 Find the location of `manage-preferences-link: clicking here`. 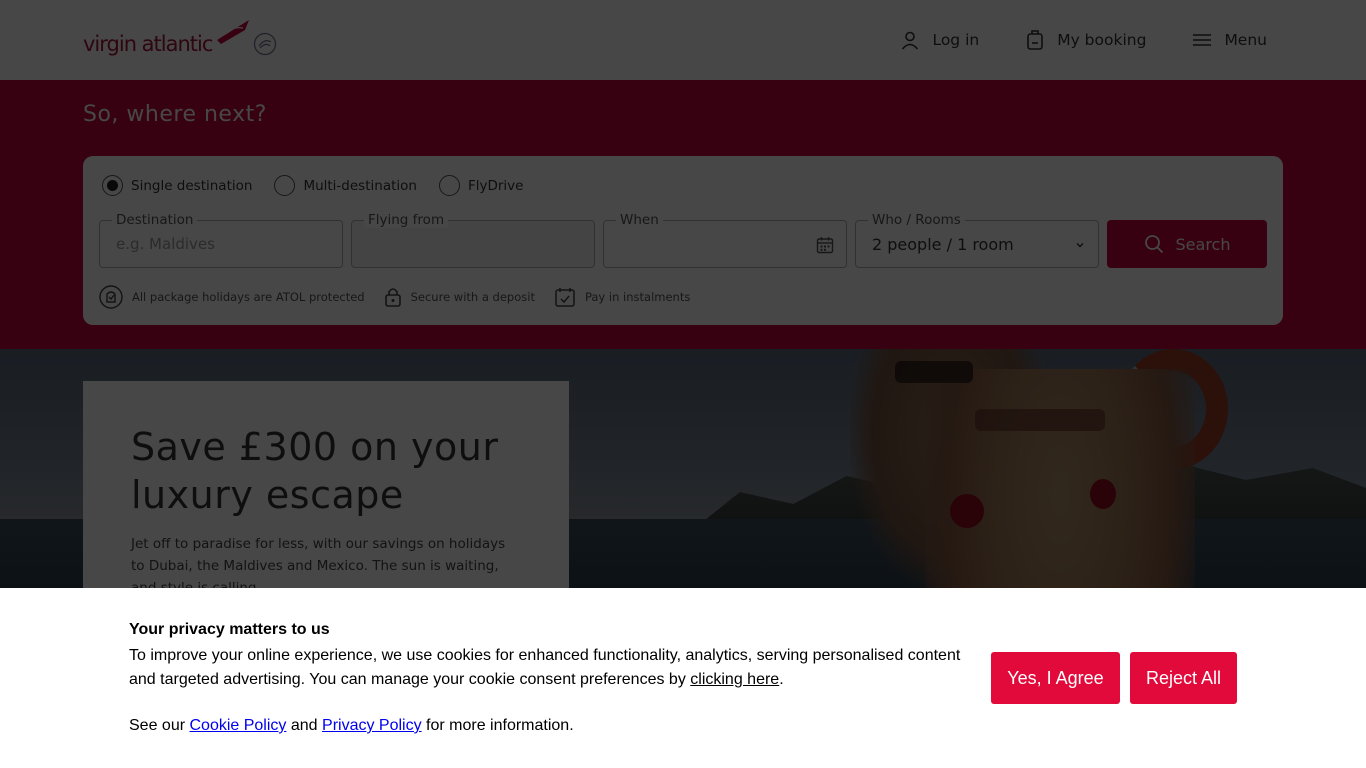

manage-preferences-link: clicking here is located at coordinates (734, 679).